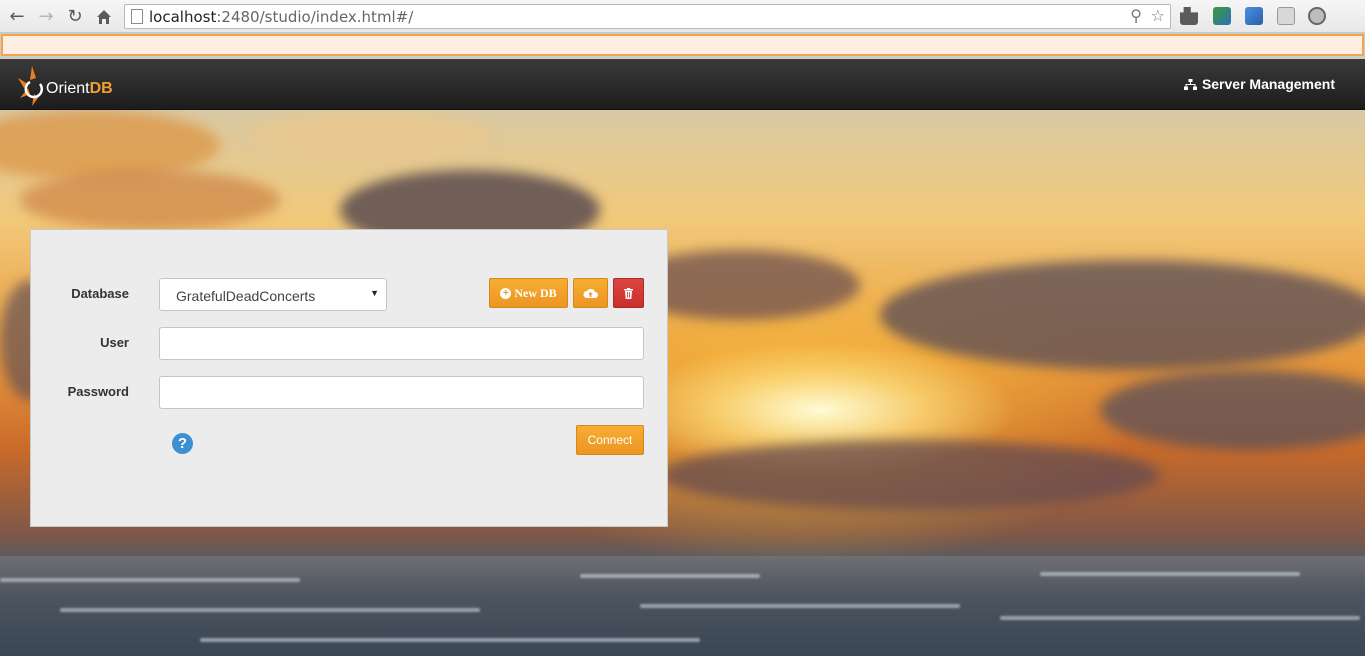  What do you see at coordinates (1189, 16) in the screenshot?
I see `extensions-icon` at bounding box center [1189, 16].